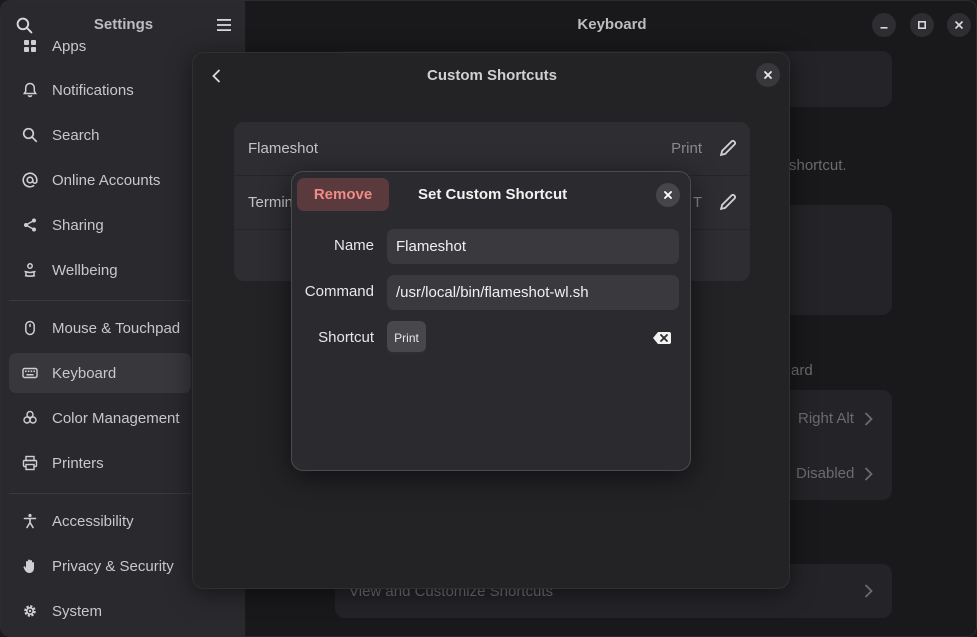  What do you see at coordinates (271, 202) in the screenshot?
I see `shortcut-name: Termin` at bounding box center [271, 202].